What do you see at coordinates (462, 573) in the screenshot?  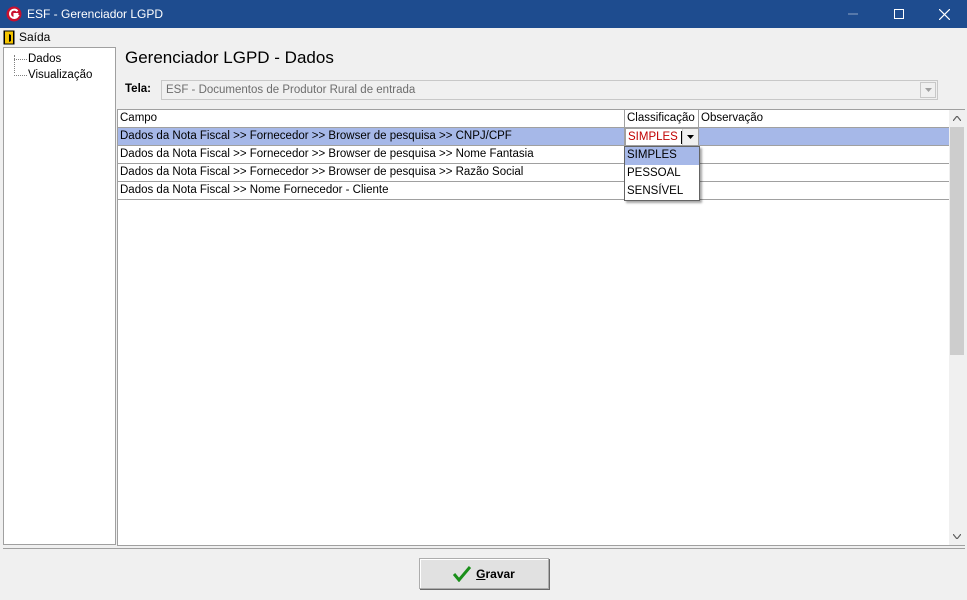 I see `check-icon` at bounding box center [462, 573].